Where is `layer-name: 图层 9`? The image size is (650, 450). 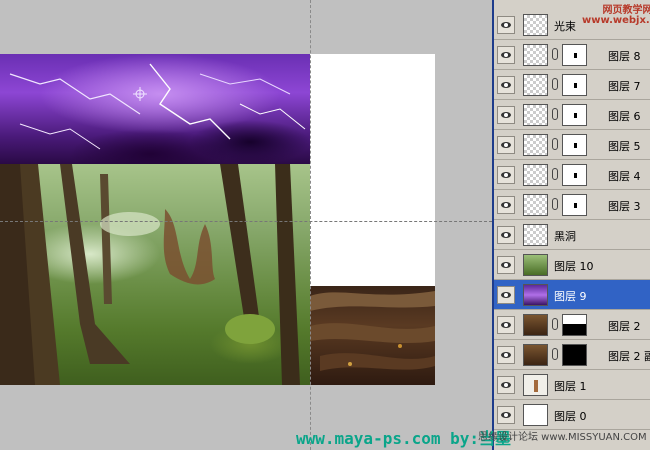 layer-name: 图层 9 is located at coordinates (570, 296).